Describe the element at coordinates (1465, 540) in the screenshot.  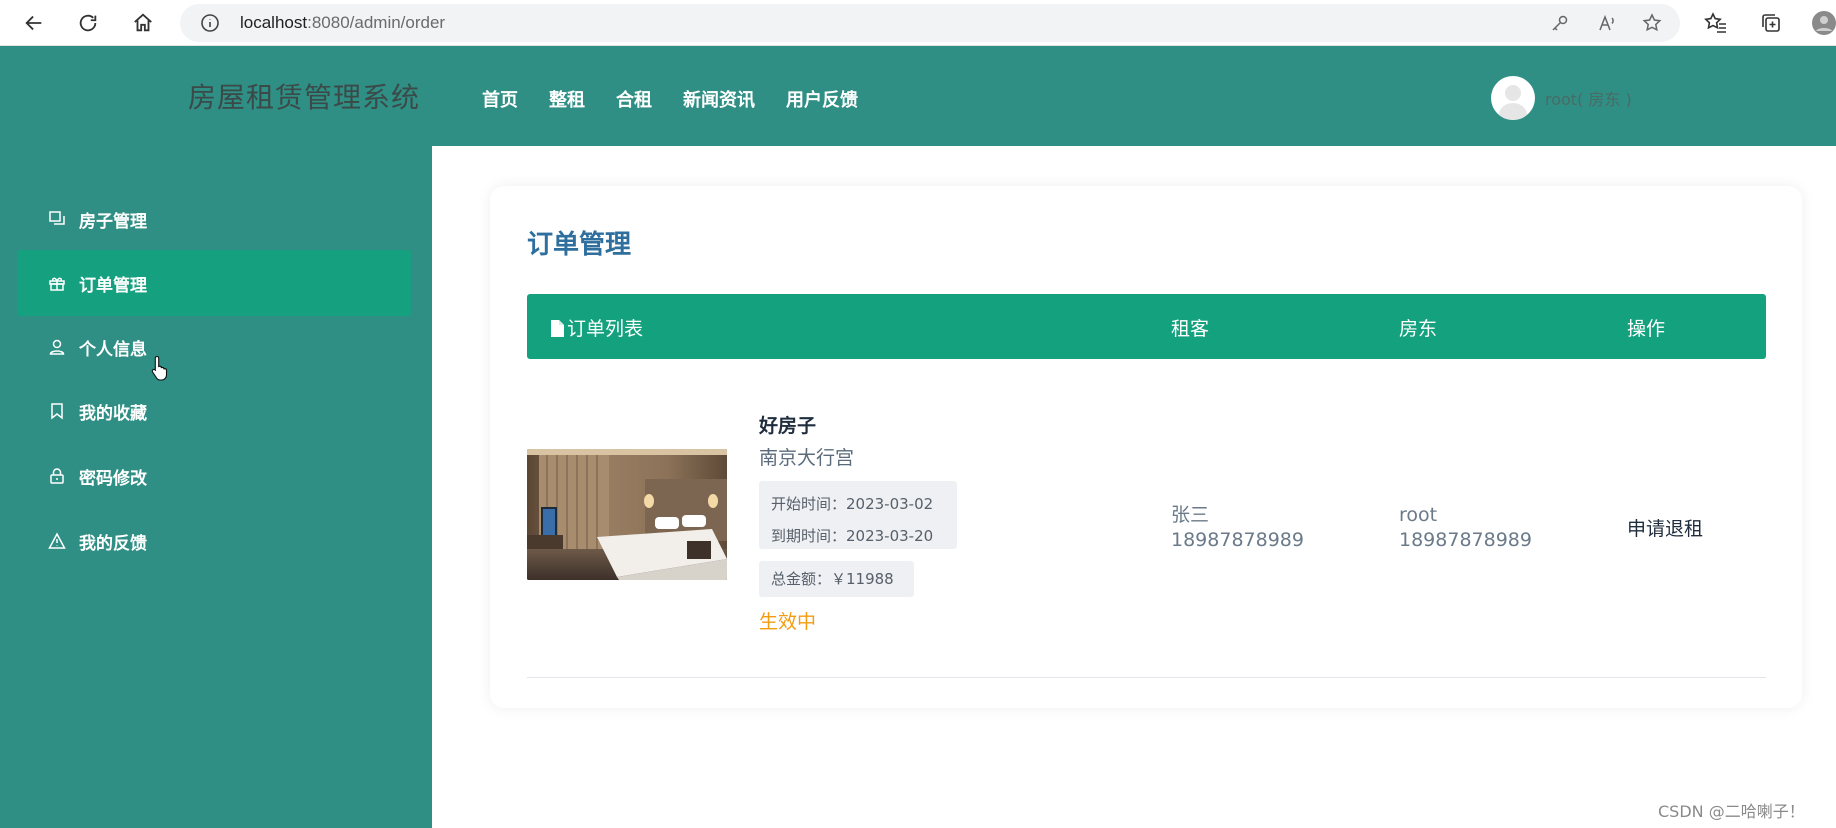
I see `landlord-phone: 18987878989` at that location.